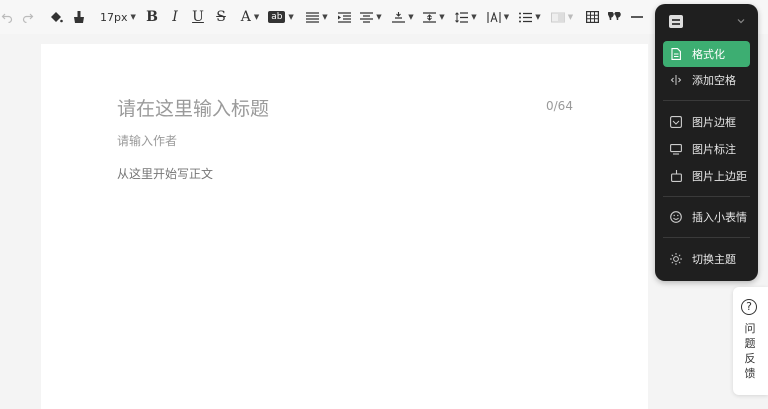  I want to click on font-size-select: 17px ▼, so click(118, 17).